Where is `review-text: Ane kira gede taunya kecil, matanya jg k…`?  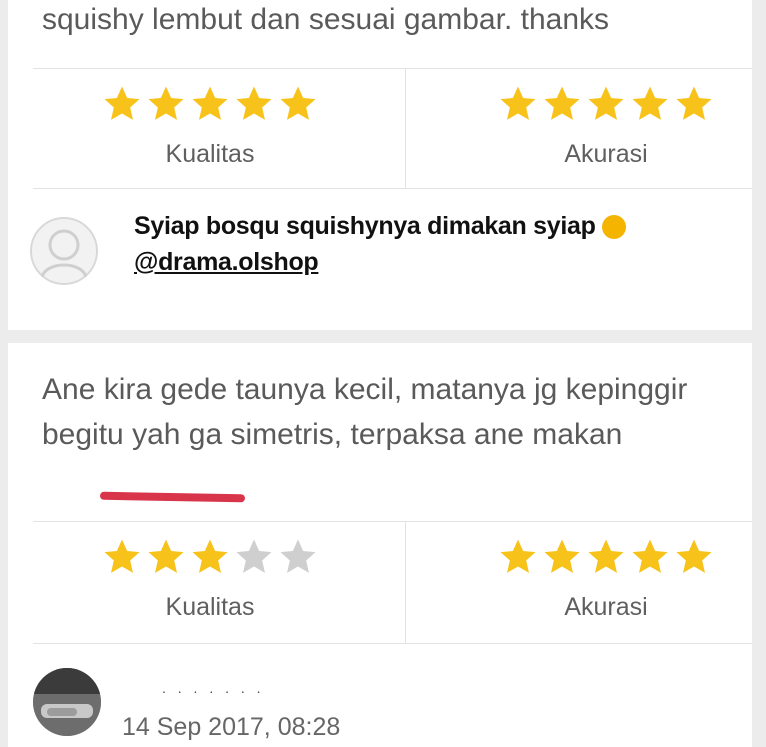 review-text: Ane kira gede taunya kecil, matanya jg k… is located at coordinates (365, 412).